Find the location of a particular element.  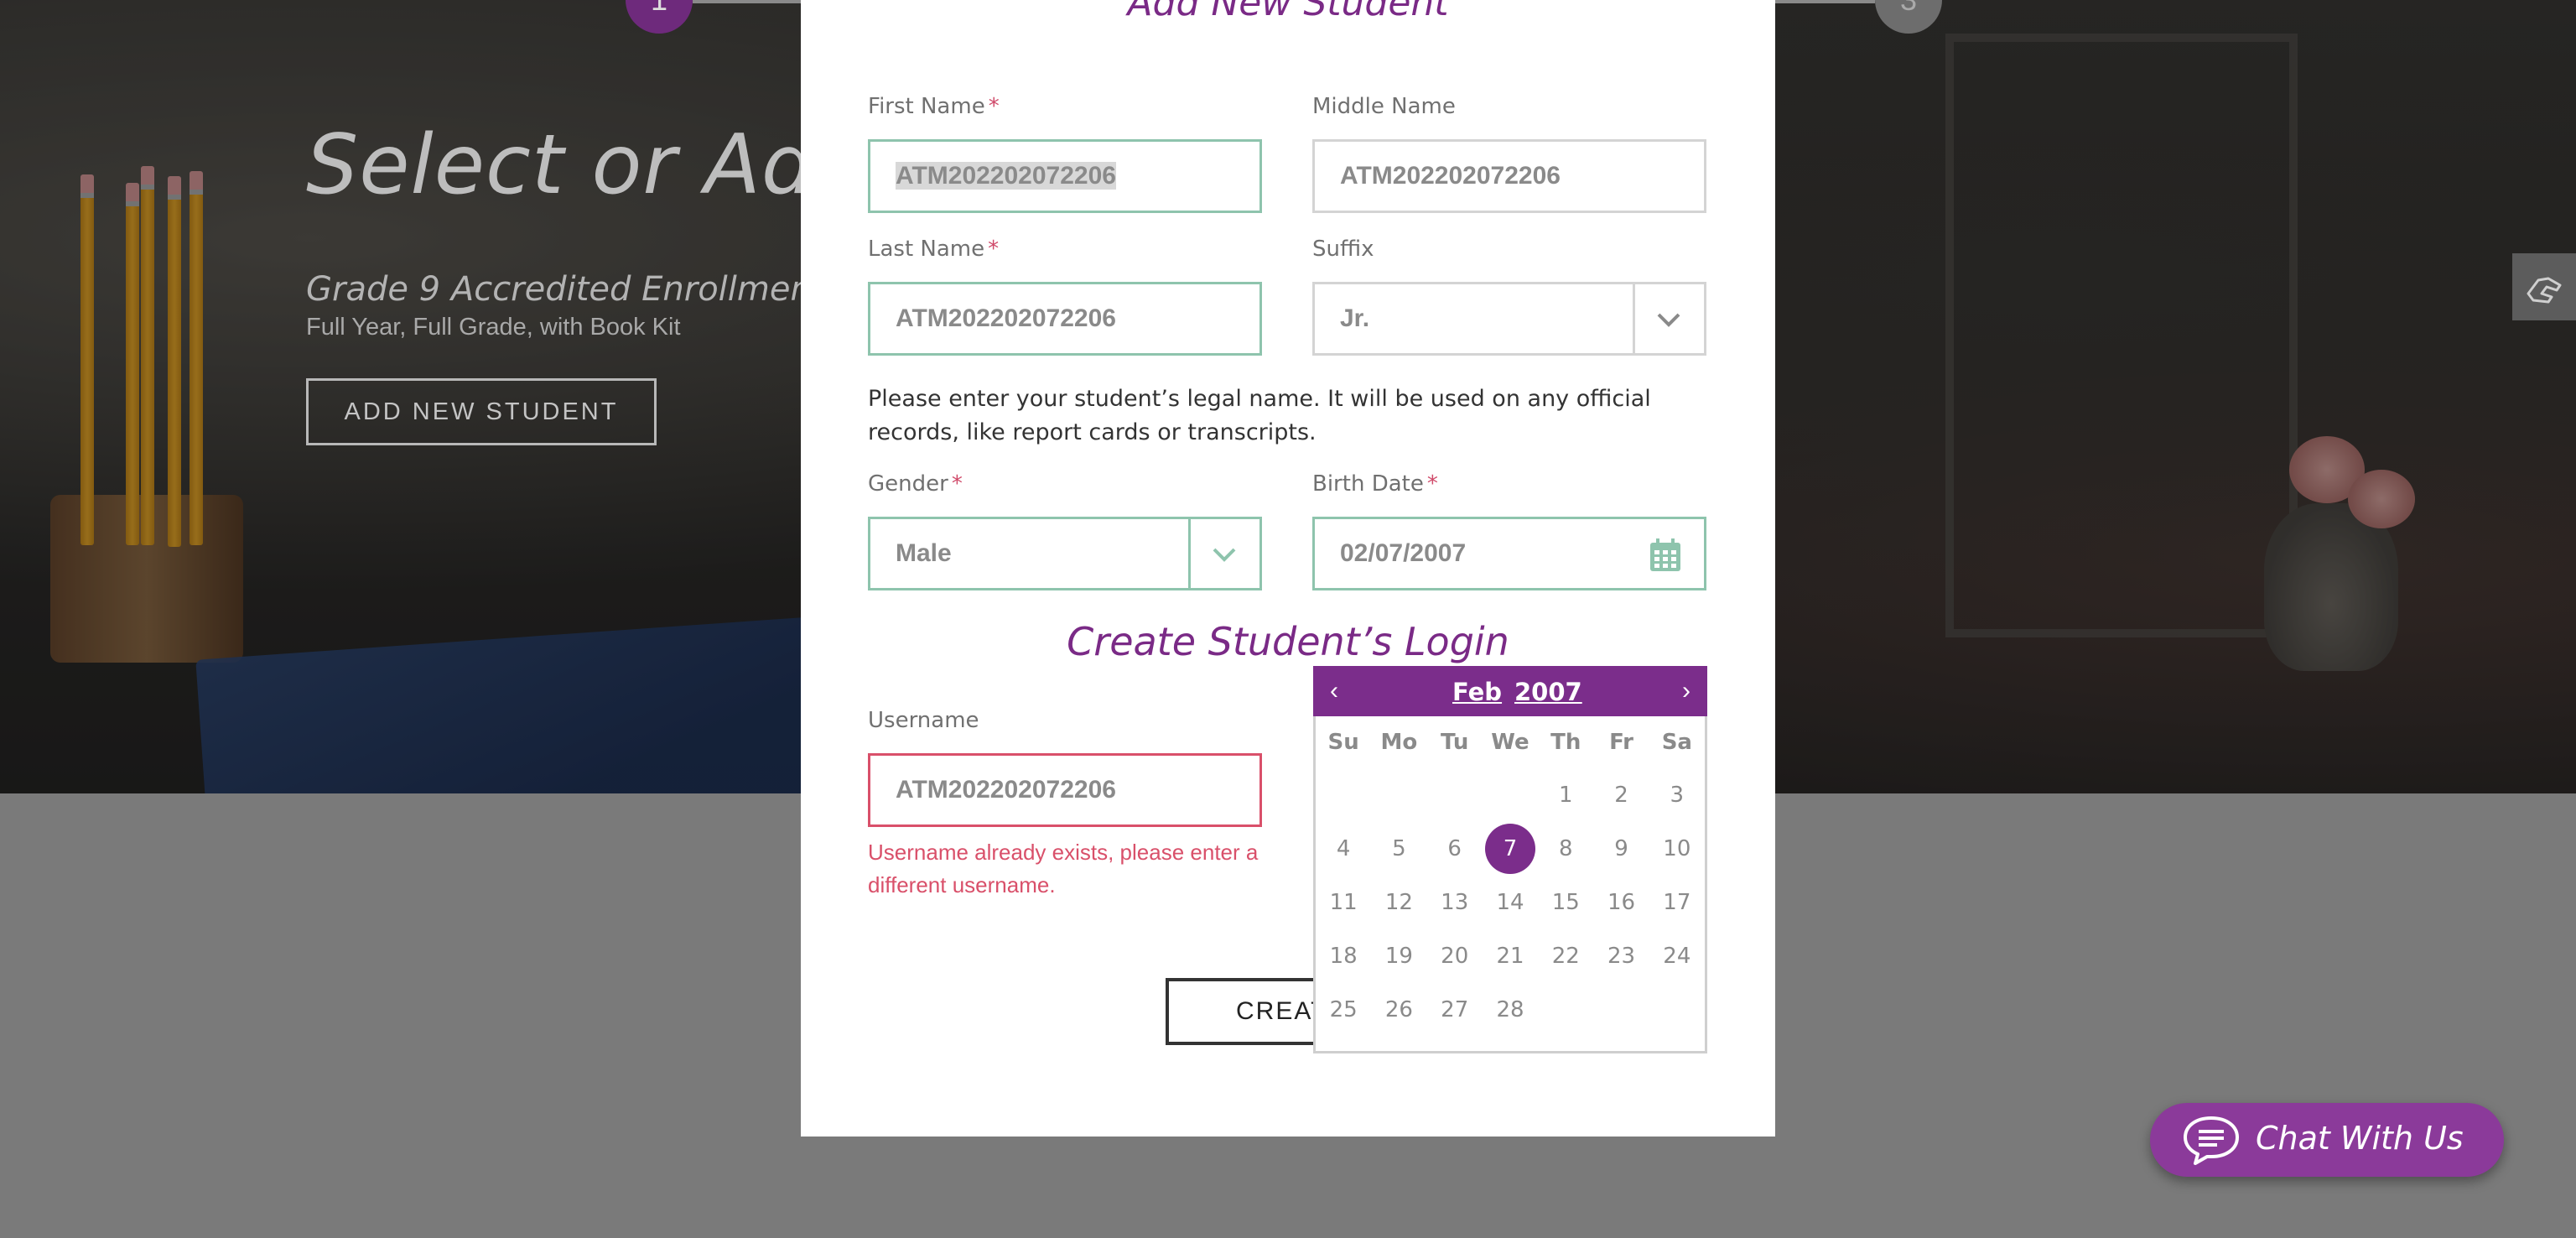

day-label: 28 is located at coordinates (1510, 1009).